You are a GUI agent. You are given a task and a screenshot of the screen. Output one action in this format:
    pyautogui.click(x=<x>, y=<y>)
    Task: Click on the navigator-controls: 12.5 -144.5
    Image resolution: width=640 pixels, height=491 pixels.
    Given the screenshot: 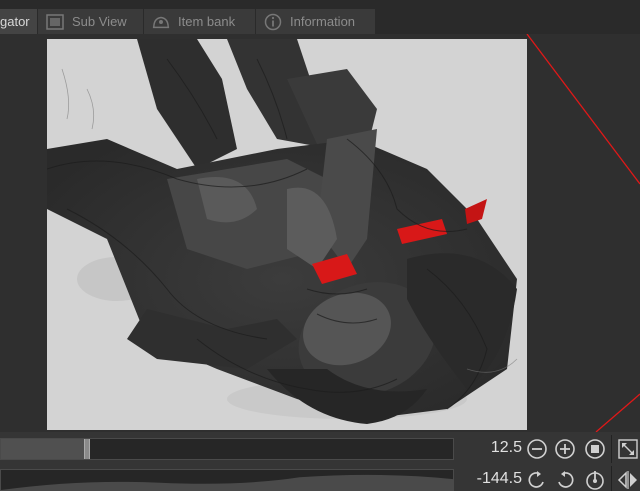 What is the action you would take?
    pyautogui.click(x=320, y=461)
    